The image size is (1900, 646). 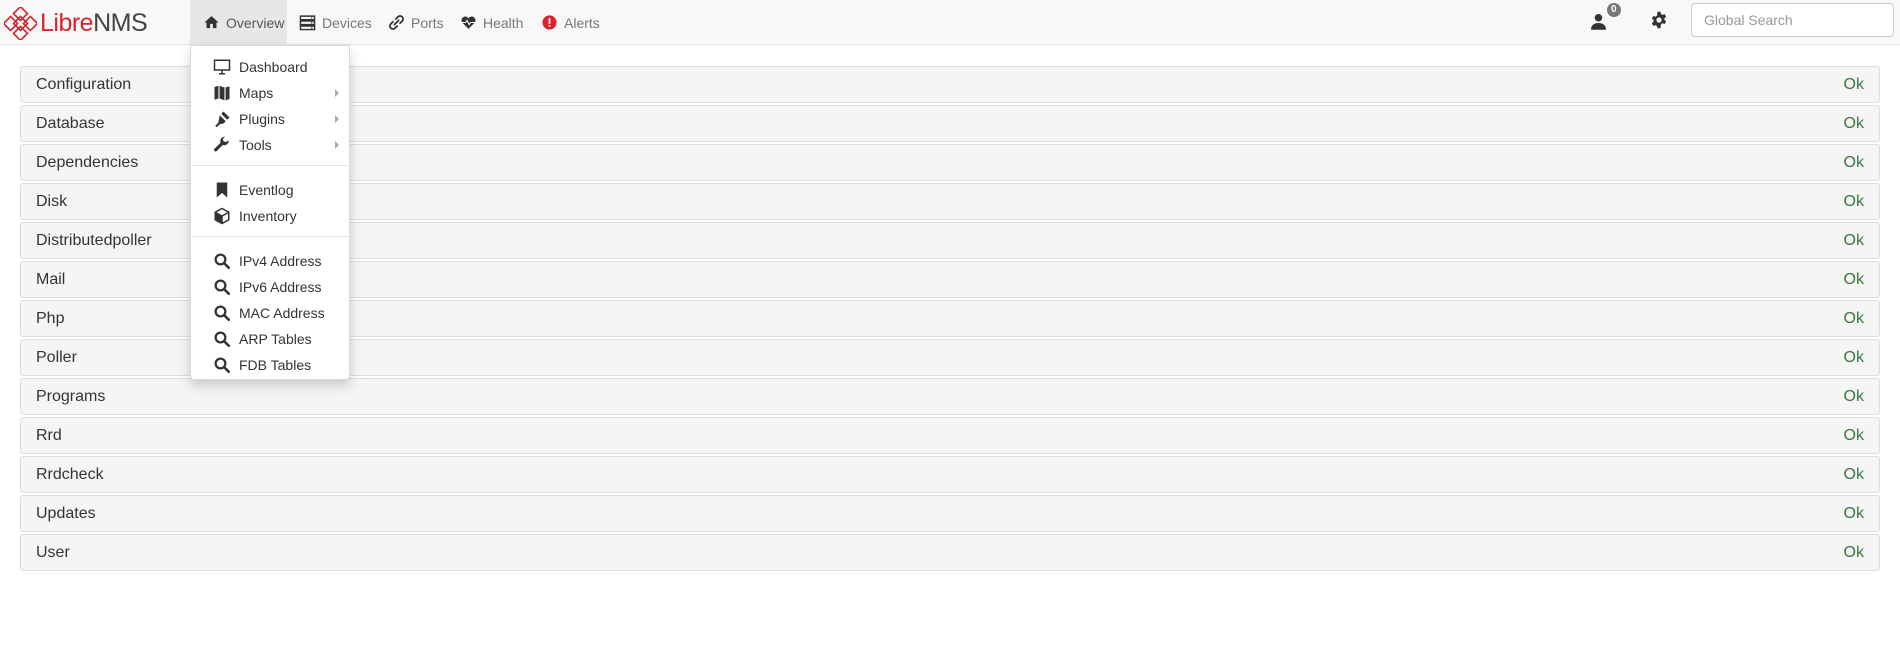 What do you see at coordinates (255, 145) in the screenshot?
I see `menu-item-label: Tools` at bounding box center [255, 145].